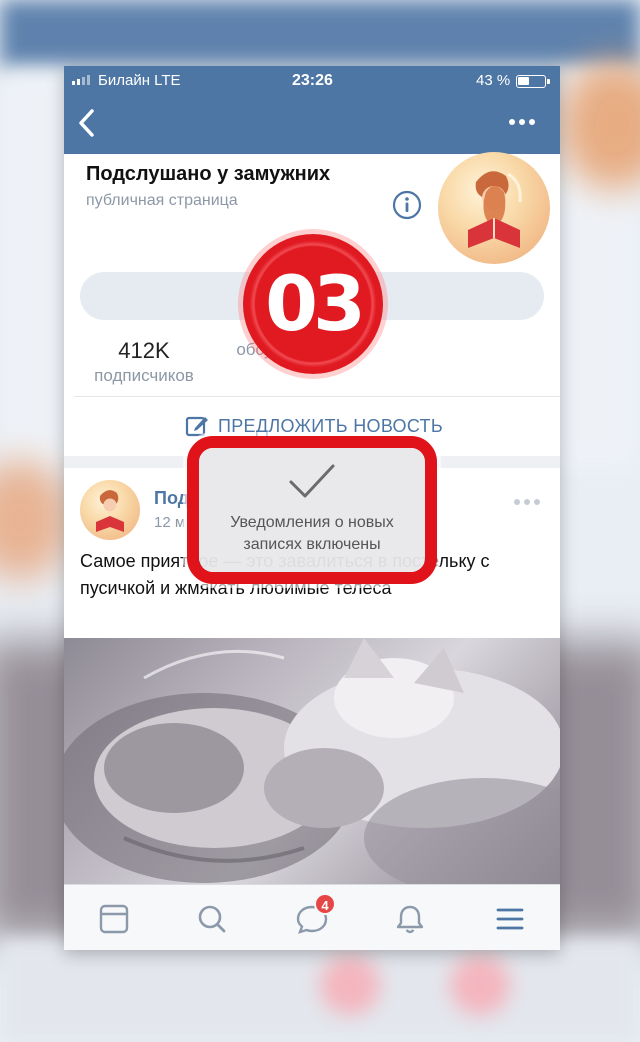  I want to click on group-type-label: публичная страница, so click(162, 200).